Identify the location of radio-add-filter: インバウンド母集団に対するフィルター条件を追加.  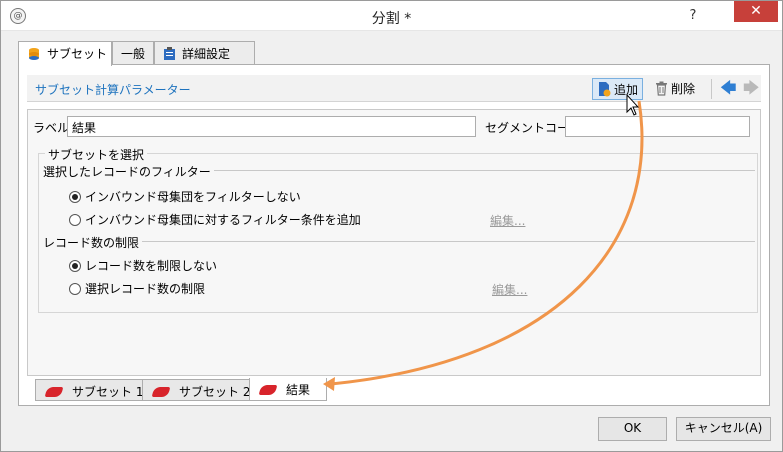
(215, 219).